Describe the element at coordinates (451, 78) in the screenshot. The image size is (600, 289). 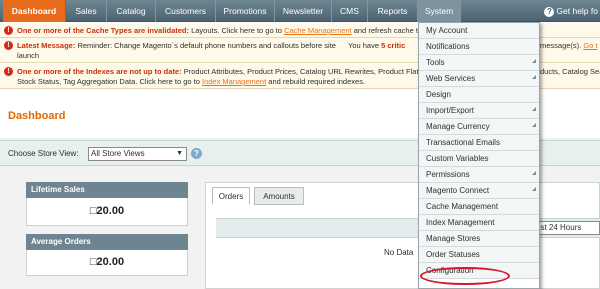
I see `menu-item-label: Web Services` at that location.